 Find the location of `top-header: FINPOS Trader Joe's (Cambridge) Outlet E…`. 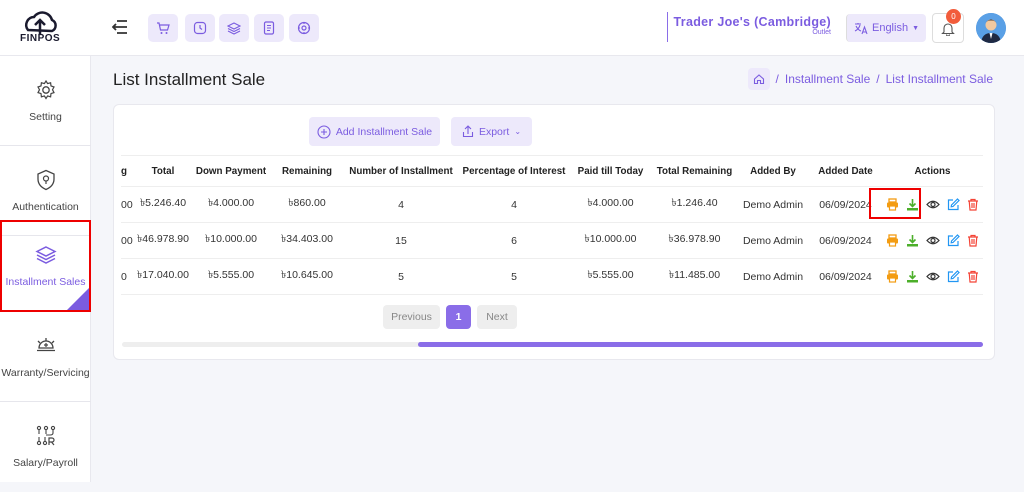

top-header: FINPOS Trader Joe's (Cambridge) Outlet E… is located at coordinates (512, 28).